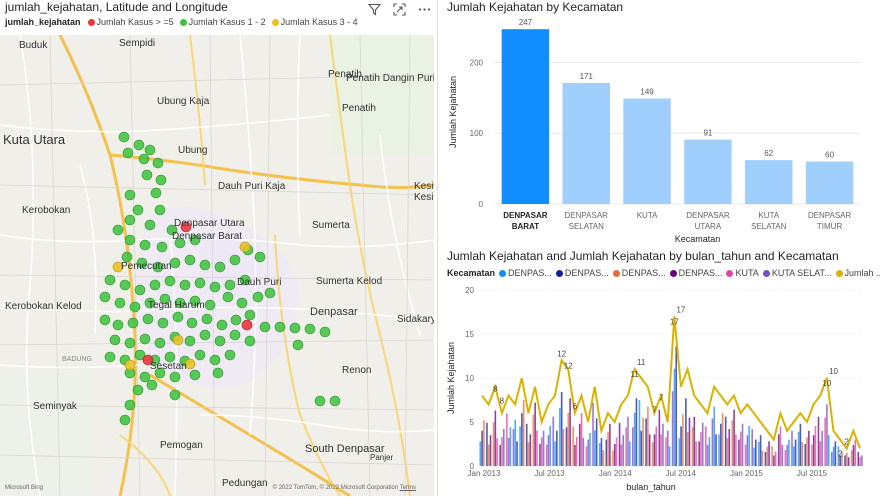 This screenshot has width=880, height=501. What do you see at coordinates (349, 281) in the screenshot?
I see `place-label: Sumerta Kelod` at bounding box center [349, 281].